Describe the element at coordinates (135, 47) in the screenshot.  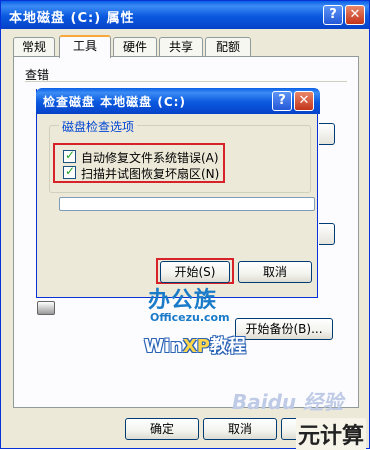
I see `tab-hardware: 硬件` at that location.